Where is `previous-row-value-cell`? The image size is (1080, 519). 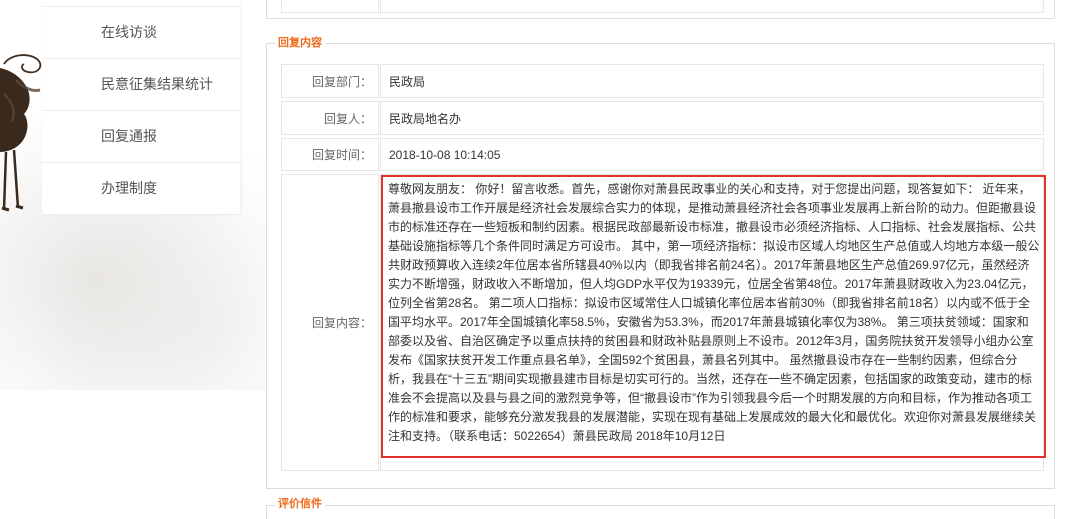 previous-row-value-cell is located at coordinates (712, 6).